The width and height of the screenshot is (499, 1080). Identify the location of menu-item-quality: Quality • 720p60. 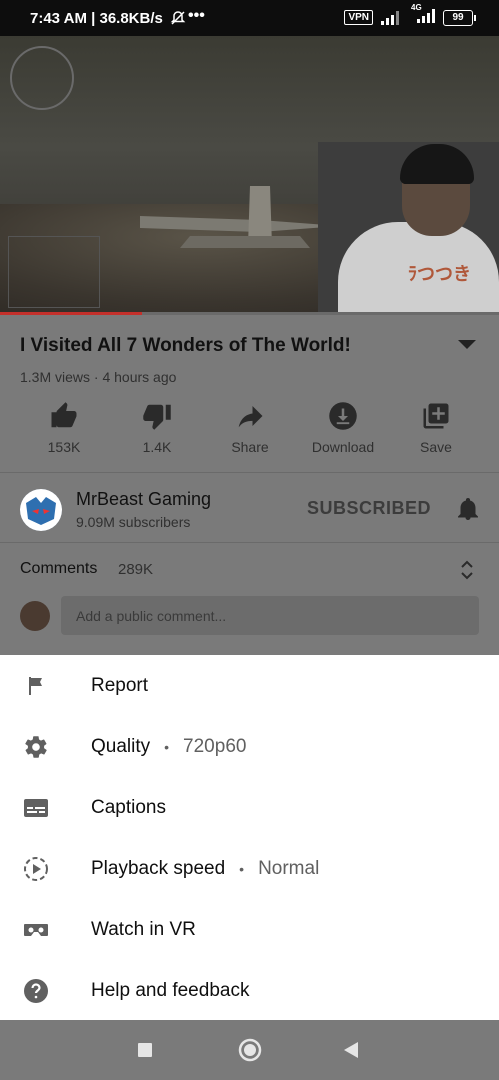
(249, 746).